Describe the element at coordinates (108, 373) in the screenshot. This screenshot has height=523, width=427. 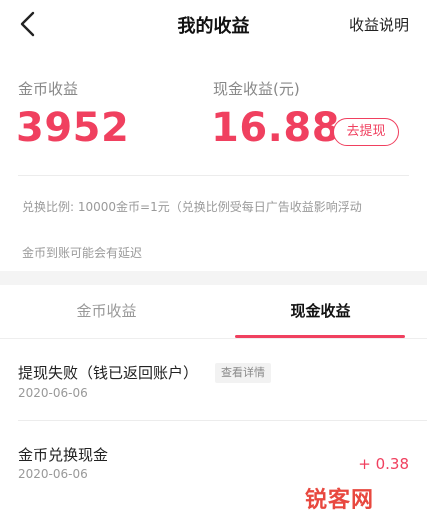
I see `record-title: 提现失败（钱已返回账户）` at that location.